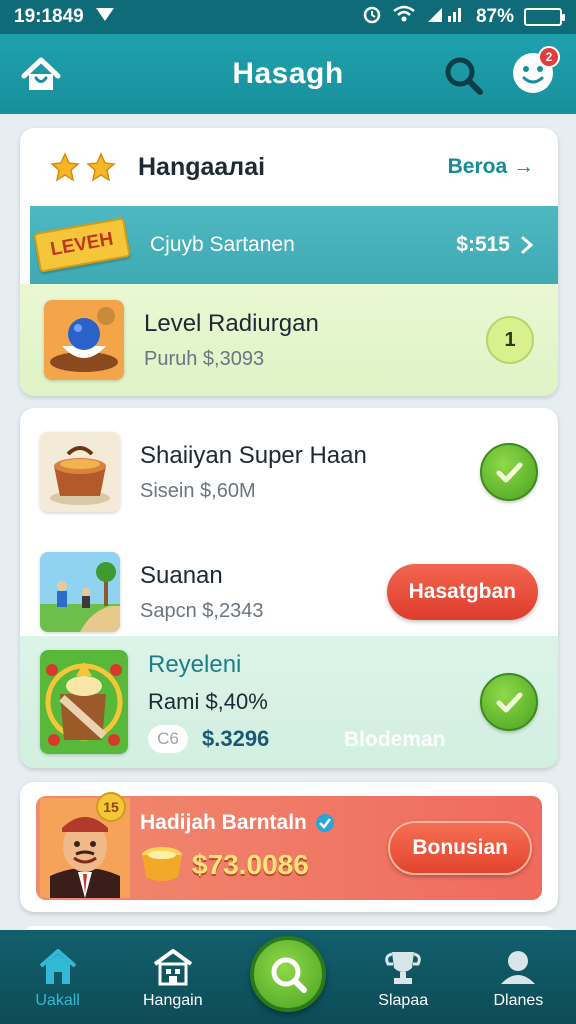 The height and width of the screenshot is (1024, 576). I want to click on page-title: Hasagh, so click(288, 73).